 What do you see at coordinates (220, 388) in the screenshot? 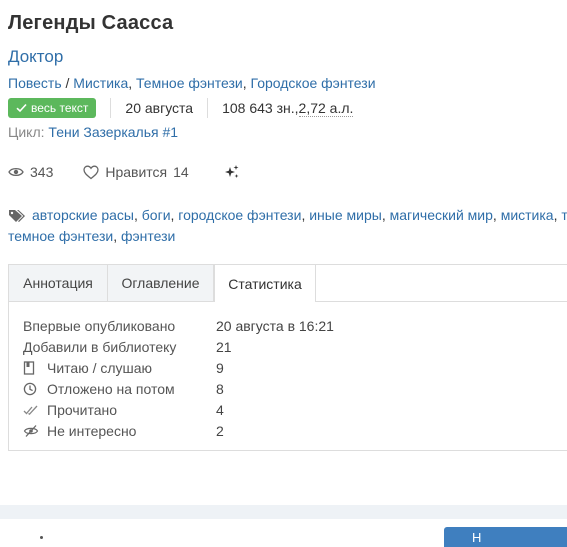
I see `stat-value: 8` at bounding box center [220, 388].